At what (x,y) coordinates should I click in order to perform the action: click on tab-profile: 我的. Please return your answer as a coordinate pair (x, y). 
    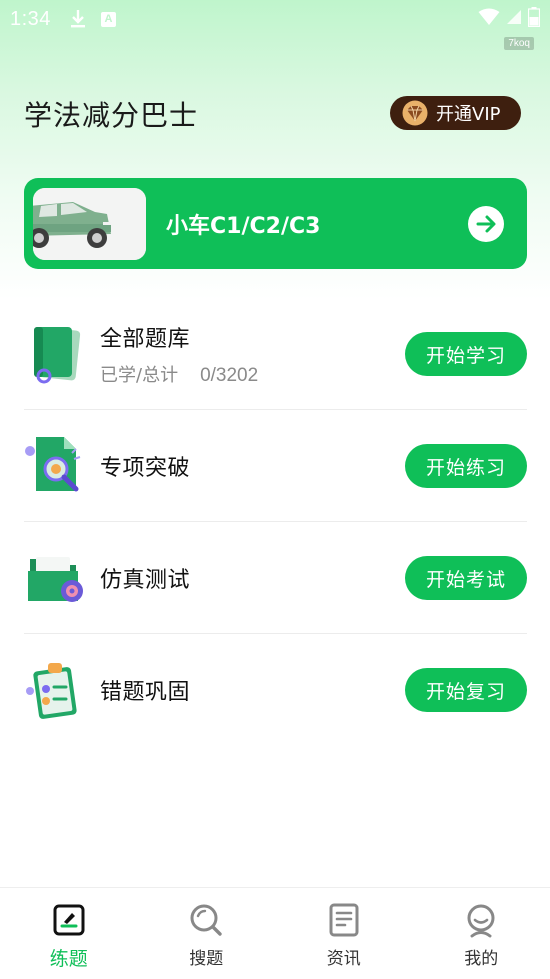
    Looking at the image, I should click on (481, 933).